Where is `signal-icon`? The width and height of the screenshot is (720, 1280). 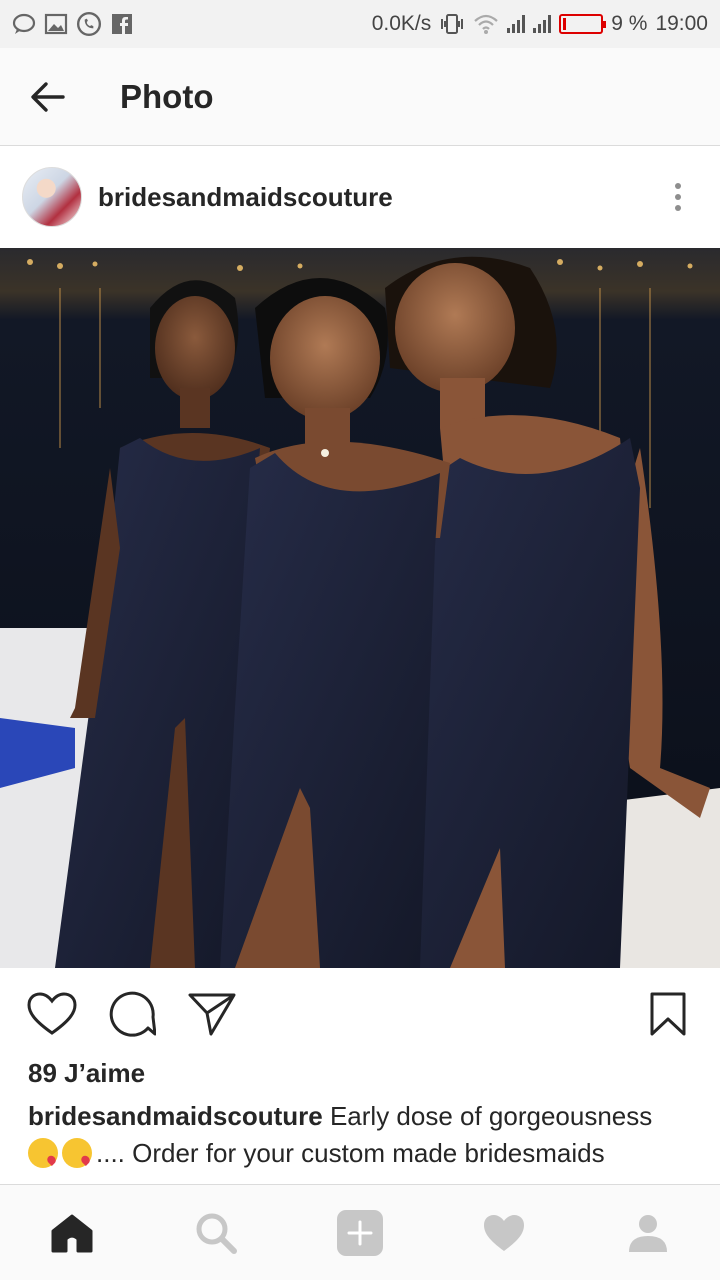 signal-icon is located at coordinates (516, 24).